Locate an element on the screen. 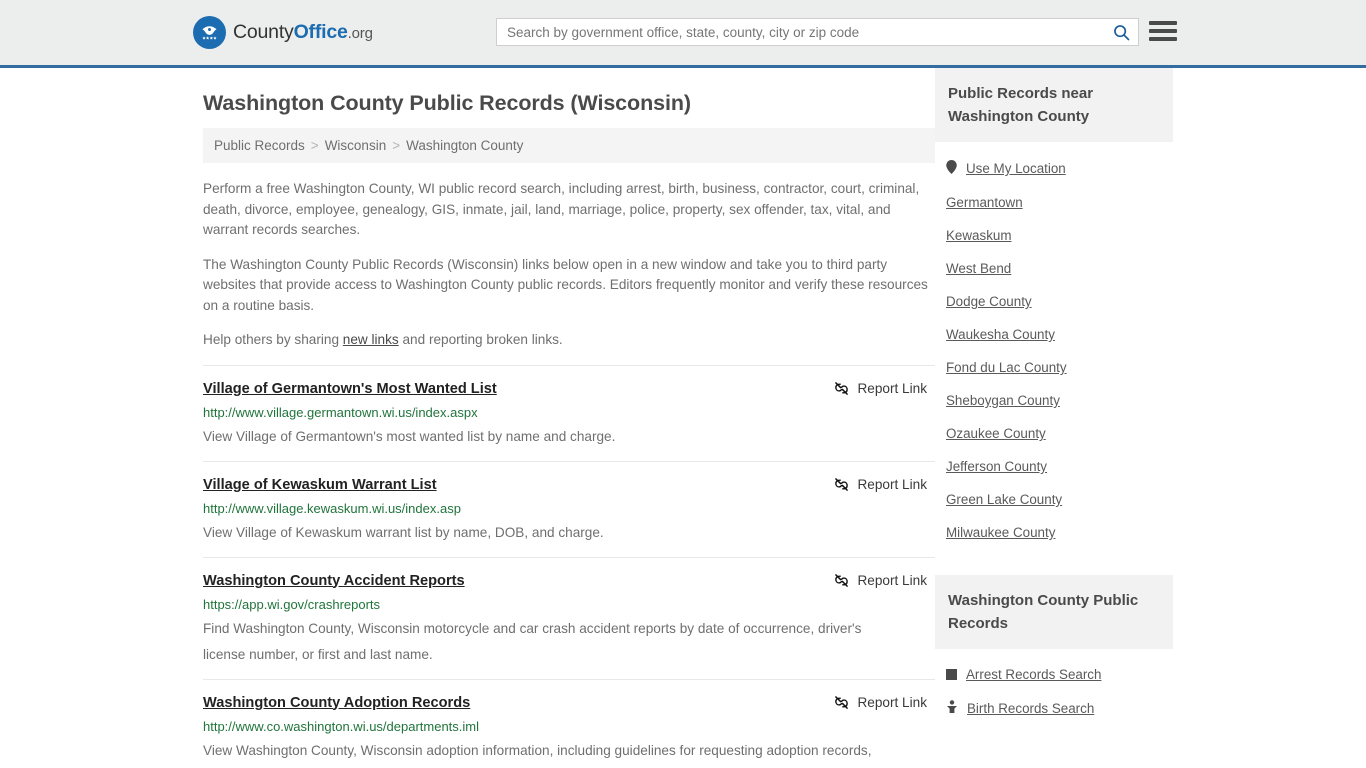 This screenshot has width=1366, height=768. site-logo: CountyOffice.org is located at coordinates (283, 32).